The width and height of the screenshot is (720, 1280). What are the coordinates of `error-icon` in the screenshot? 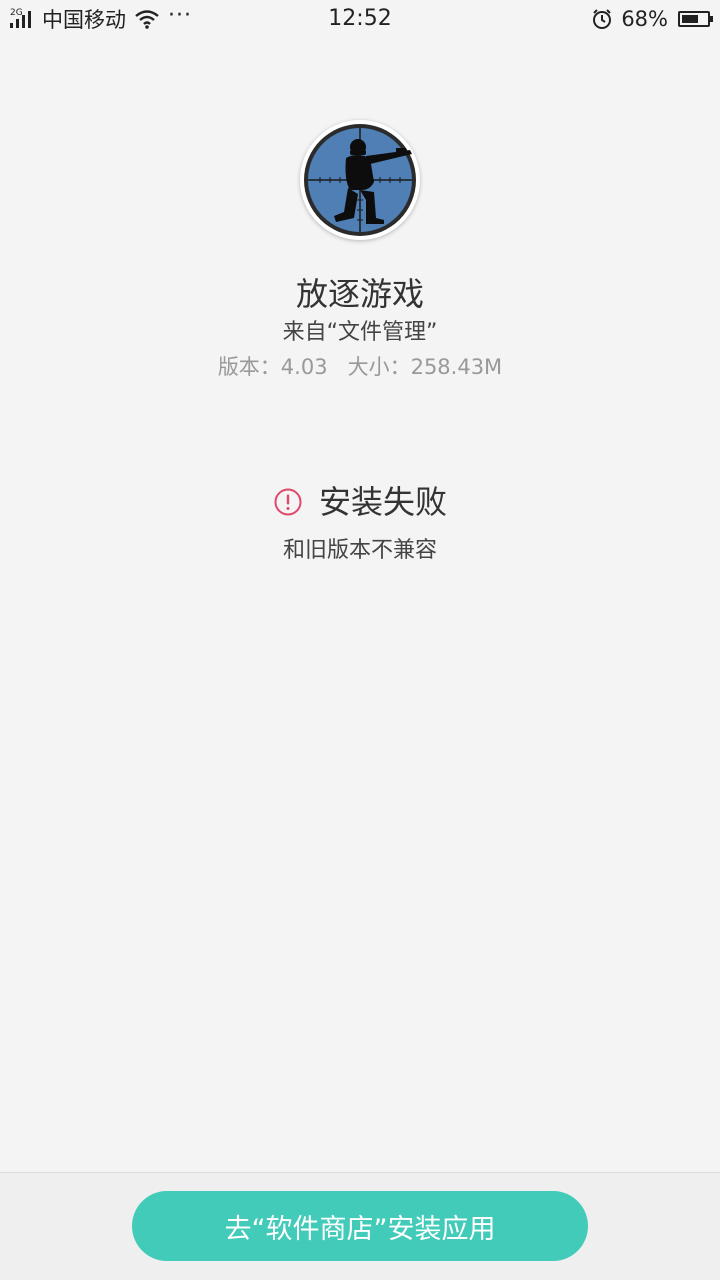 It's located at (288, 502).